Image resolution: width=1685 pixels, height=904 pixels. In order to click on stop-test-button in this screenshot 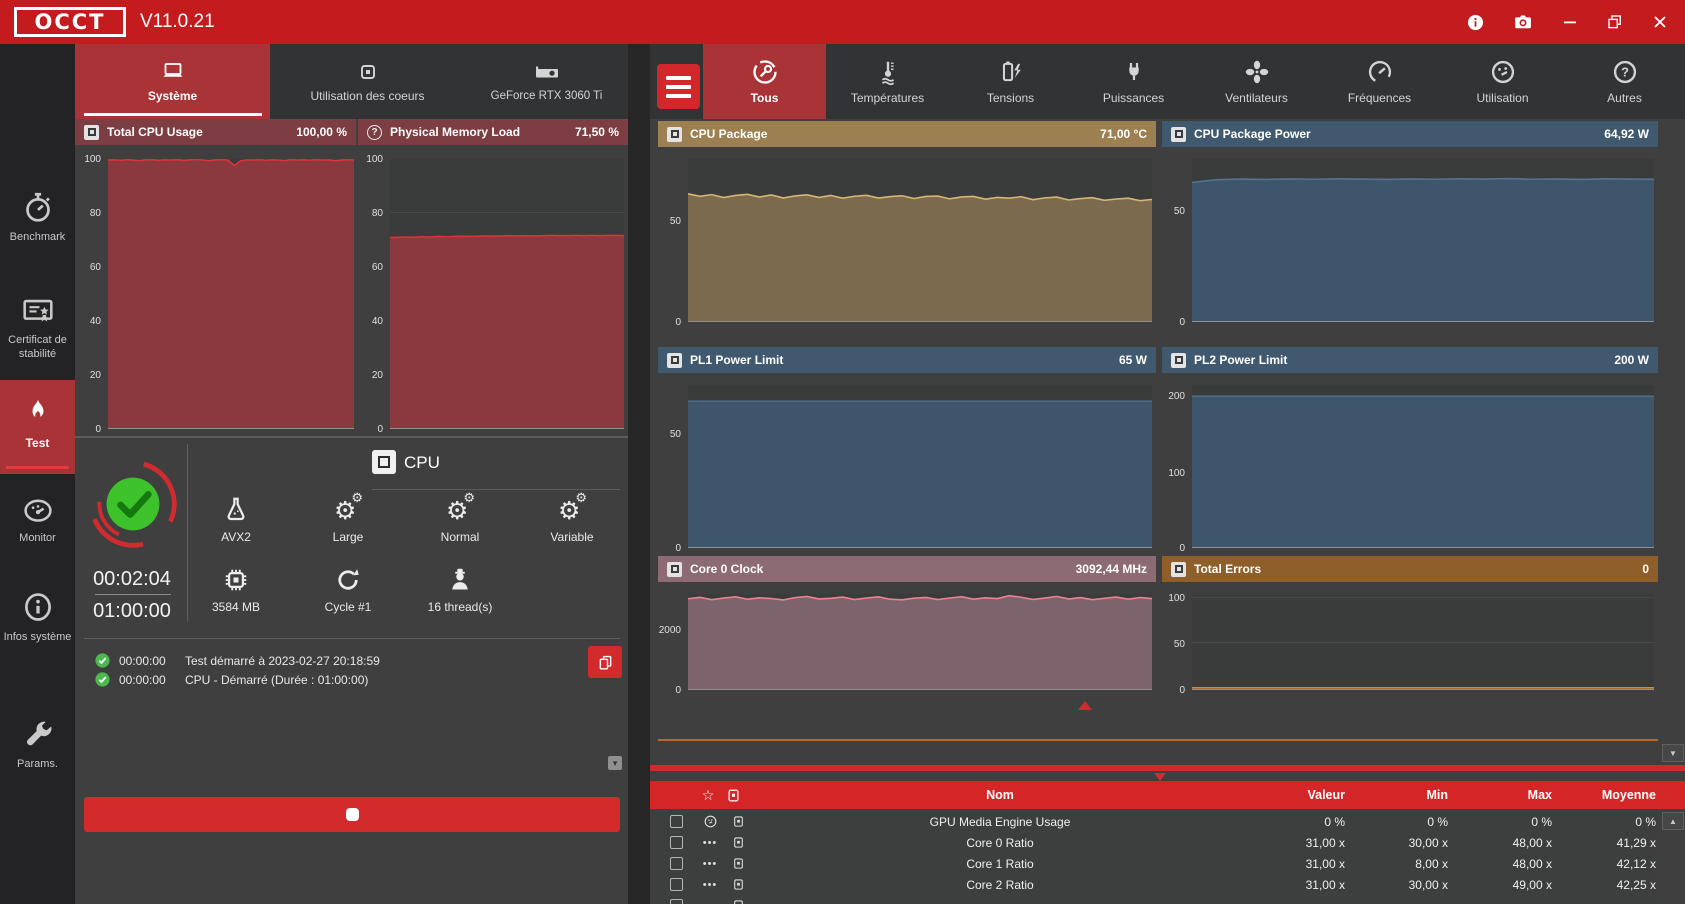, I will do `click(352, 814)`.